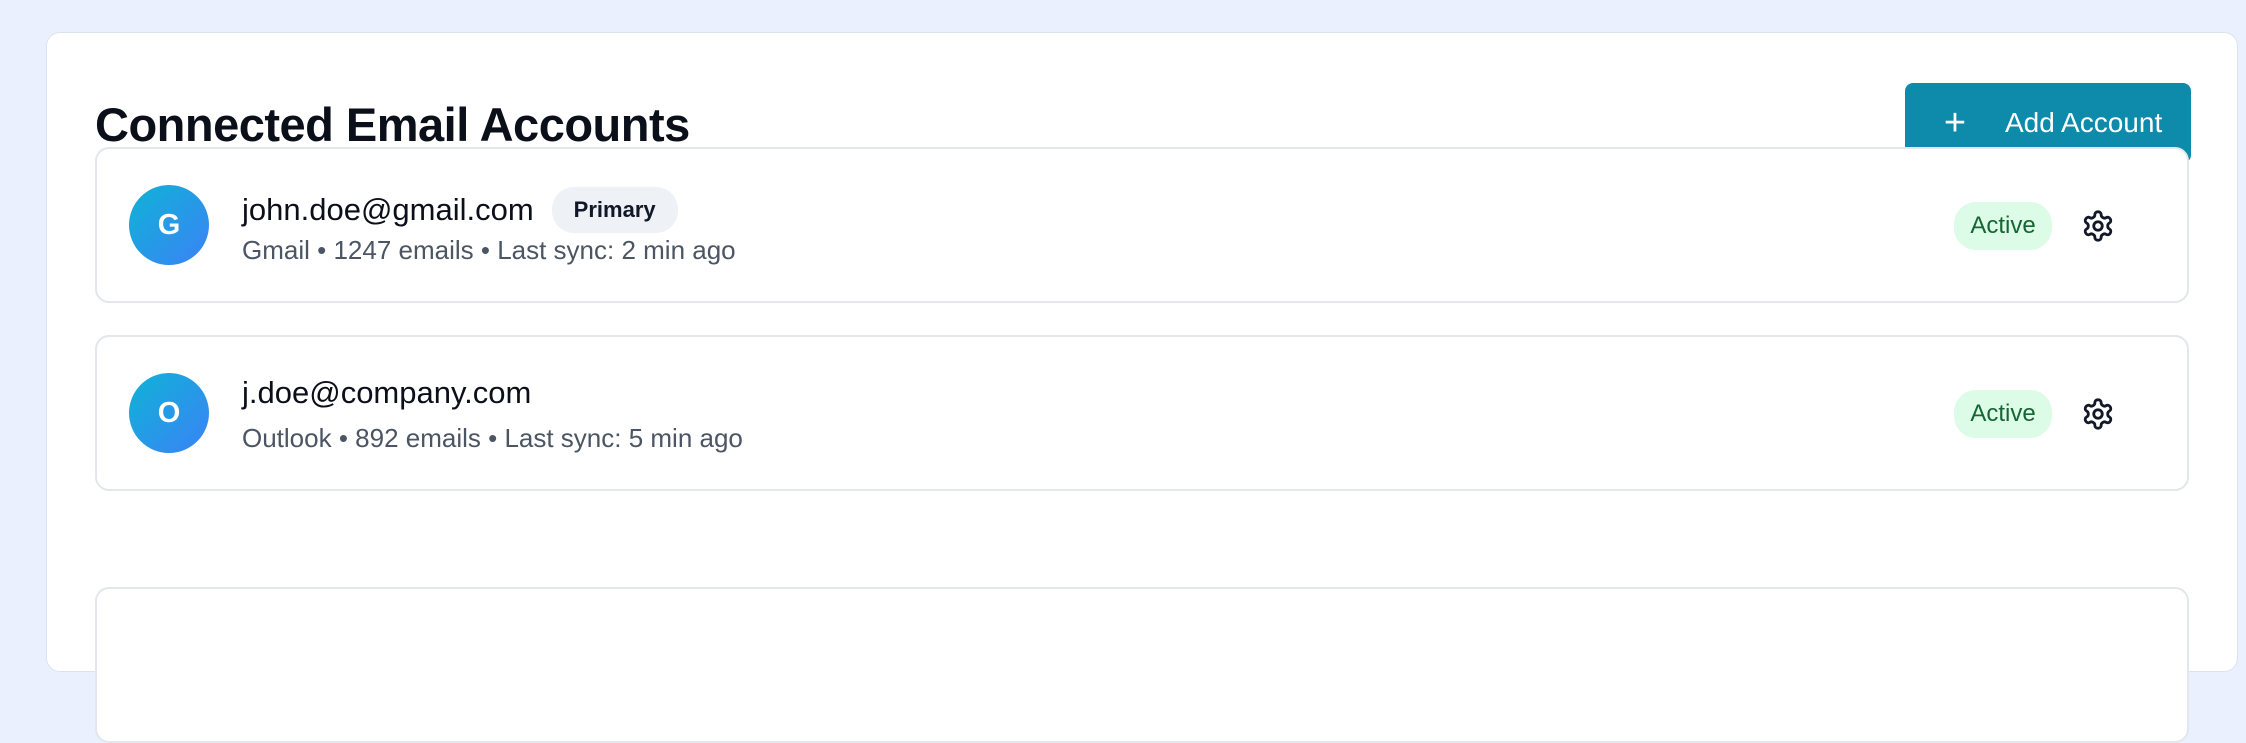 Image resolution: width=2246 pixels, height=743 pixels. I want to click on plus-icon: +, so click(1955, 123).